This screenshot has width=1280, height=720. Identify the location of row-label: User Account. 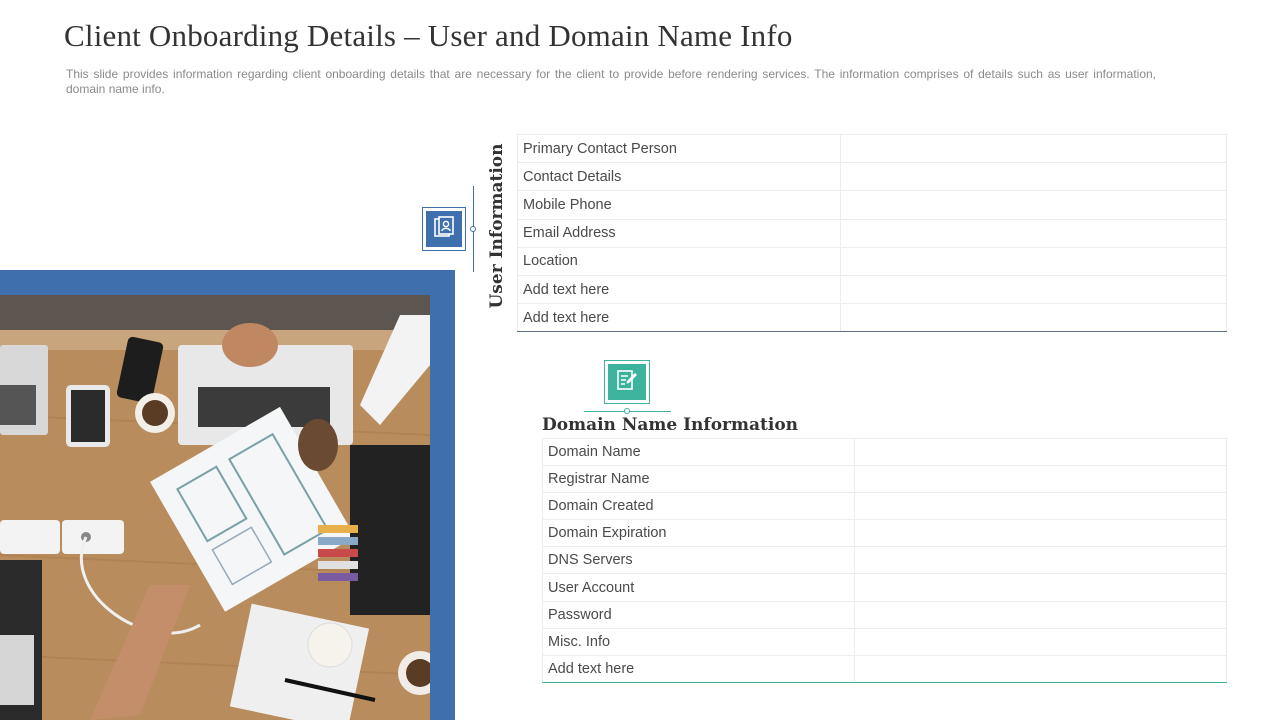
(698, 587).